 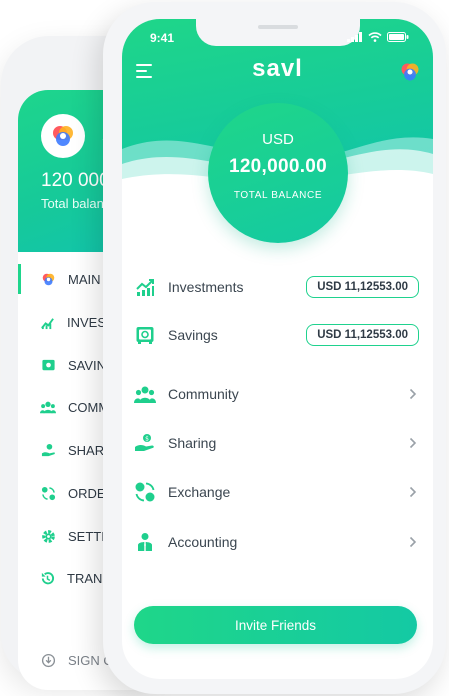 What do you see at coordinates (276, 542) in the screenshot?
I see `row-accounting: Accounting` at bounding box center [276, 542].